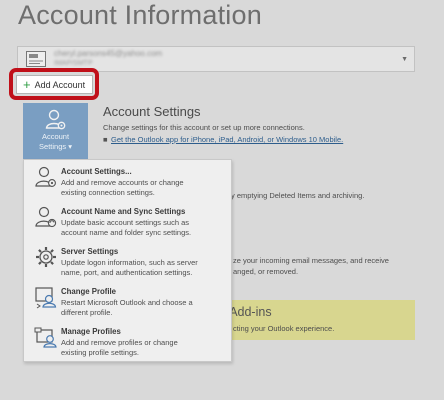 Image resolution: width=444 pixels, height=400 pixels. What do you see at coordinates (404, 59) in the screenshot?
I see `chevron-down-icon: ▼` at bounding box center [404, 59].